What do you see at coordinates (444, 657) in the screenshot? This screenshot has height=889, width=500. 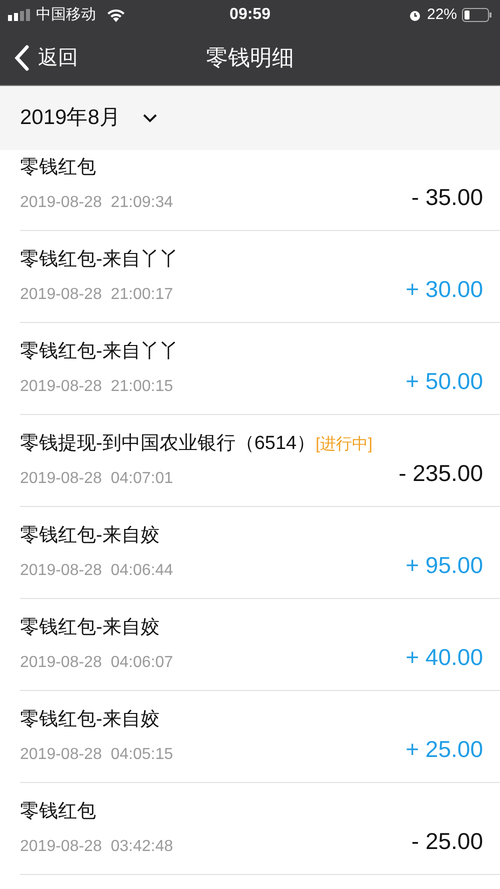 I see `transaction-amount: + 40.00` at bounding box center [444, 657].